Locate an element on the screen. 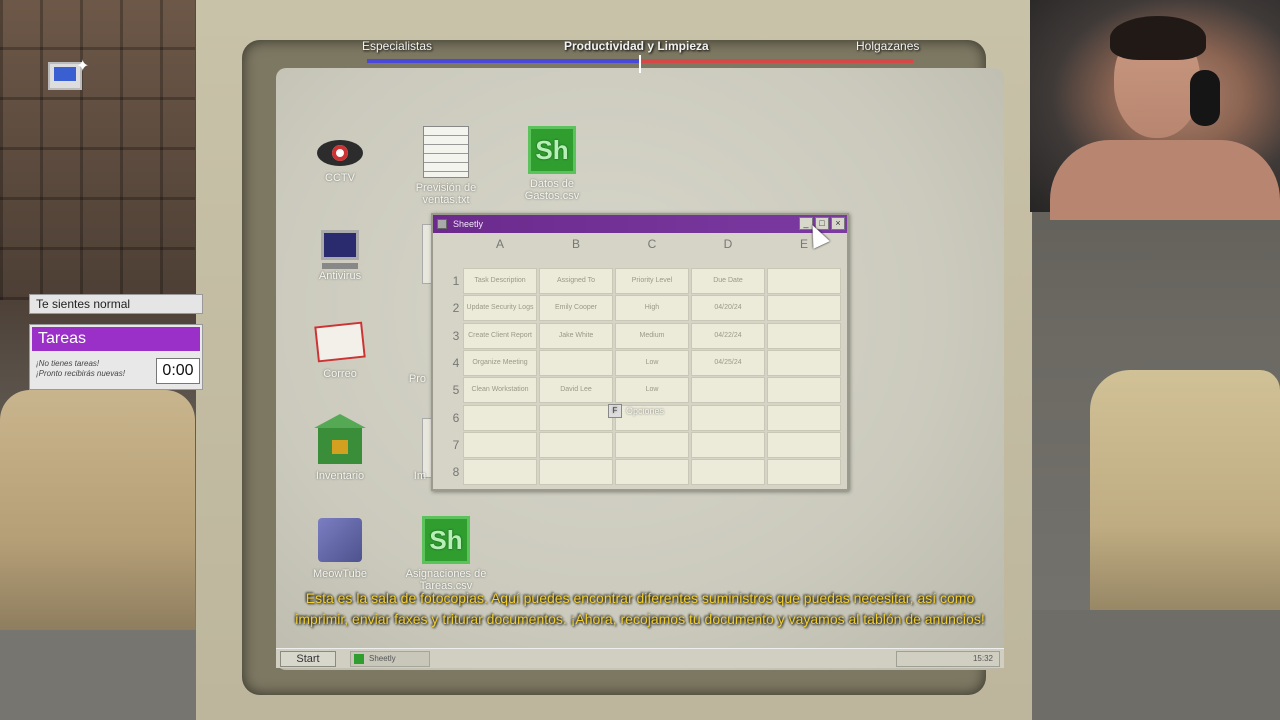  sheet-cell: 04/25/24 is located at coordinates (728, 362).